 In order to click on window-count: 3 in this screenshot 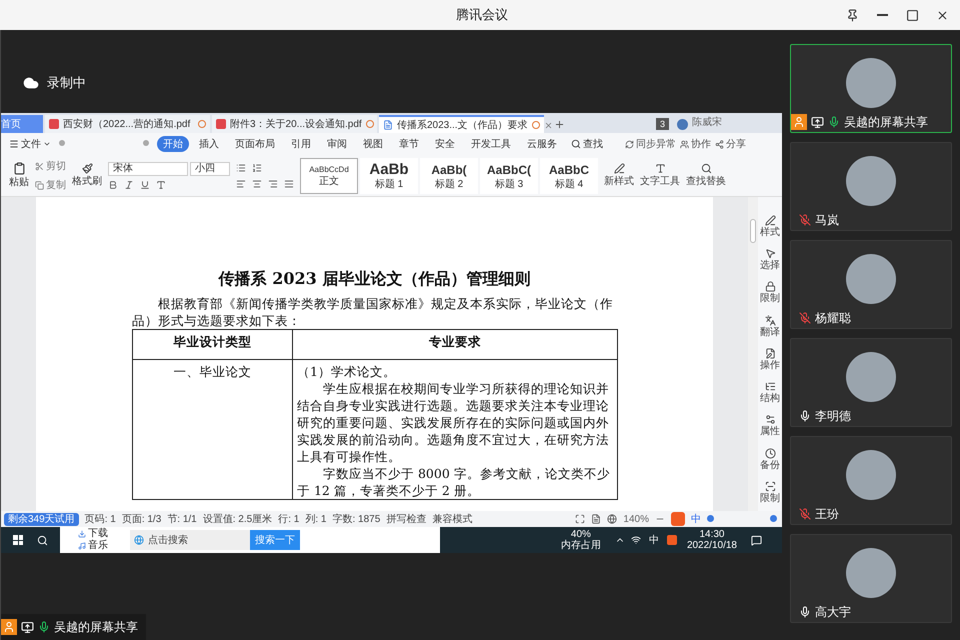, I will do `click(662, 124)`.